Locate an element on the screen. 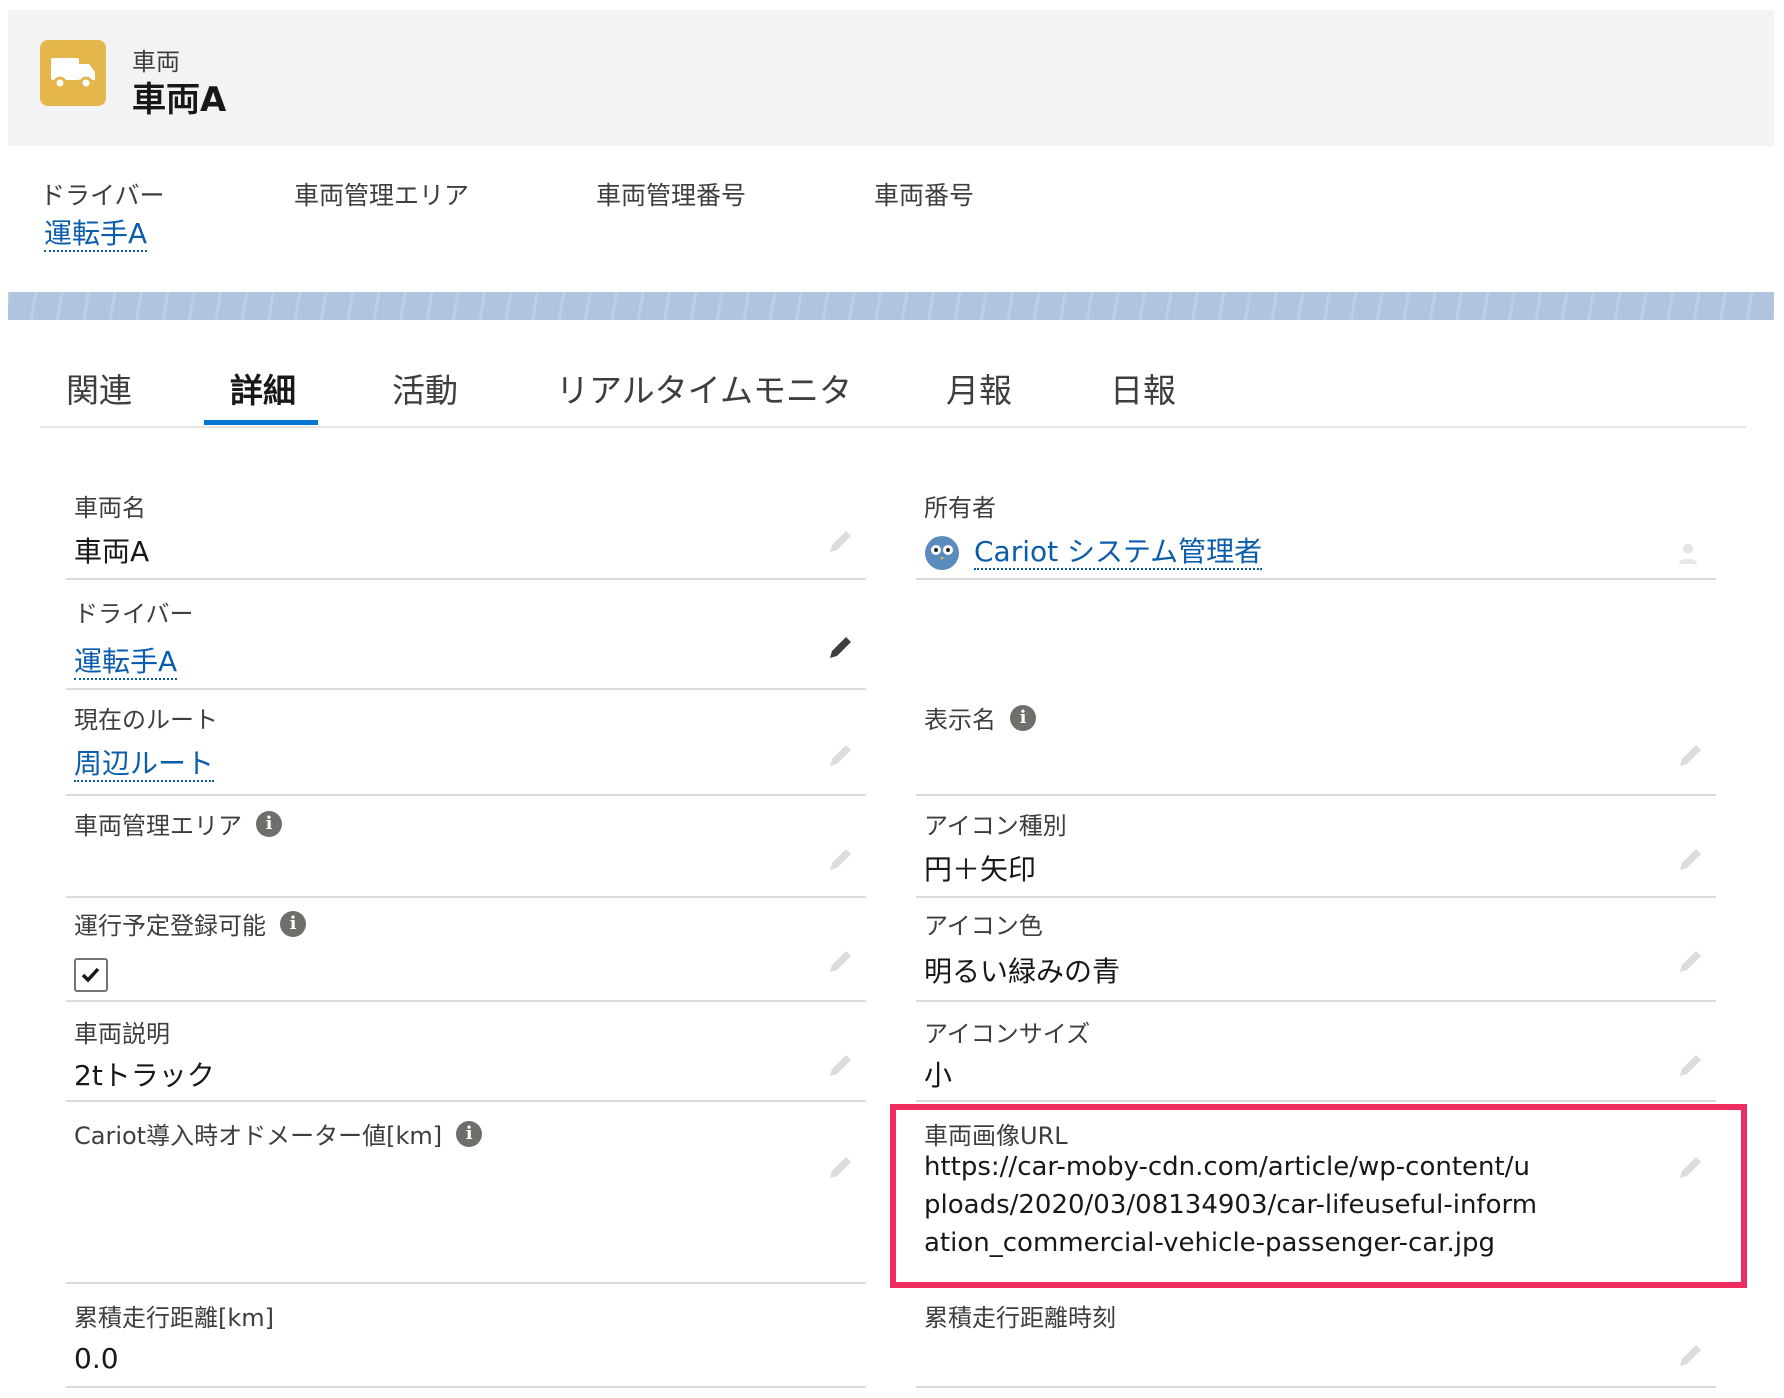 Image resolution: width=1784 pixels, height=1398 pixels. field-label: 表示名 i is located at coordinates (980, 717).